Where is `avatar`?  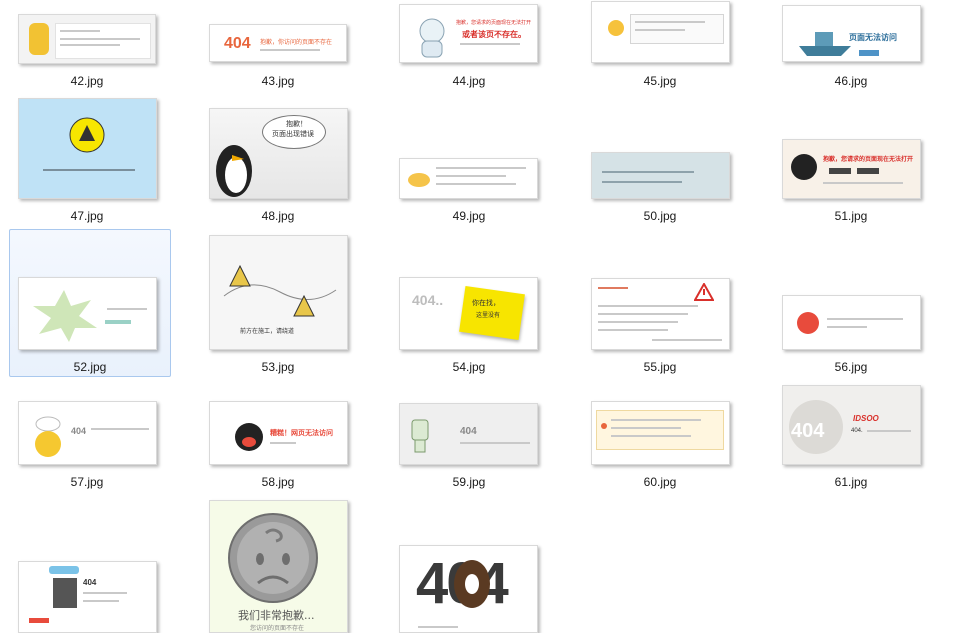 avatar is located at coordinates (65, 593).